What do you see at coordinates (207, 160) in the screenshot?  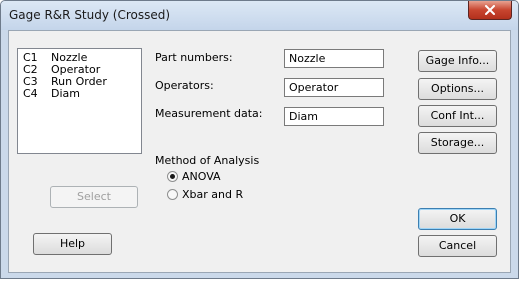 I see `method-of-analysis-label: Method of Analysis` at bounding box center [207, 160].